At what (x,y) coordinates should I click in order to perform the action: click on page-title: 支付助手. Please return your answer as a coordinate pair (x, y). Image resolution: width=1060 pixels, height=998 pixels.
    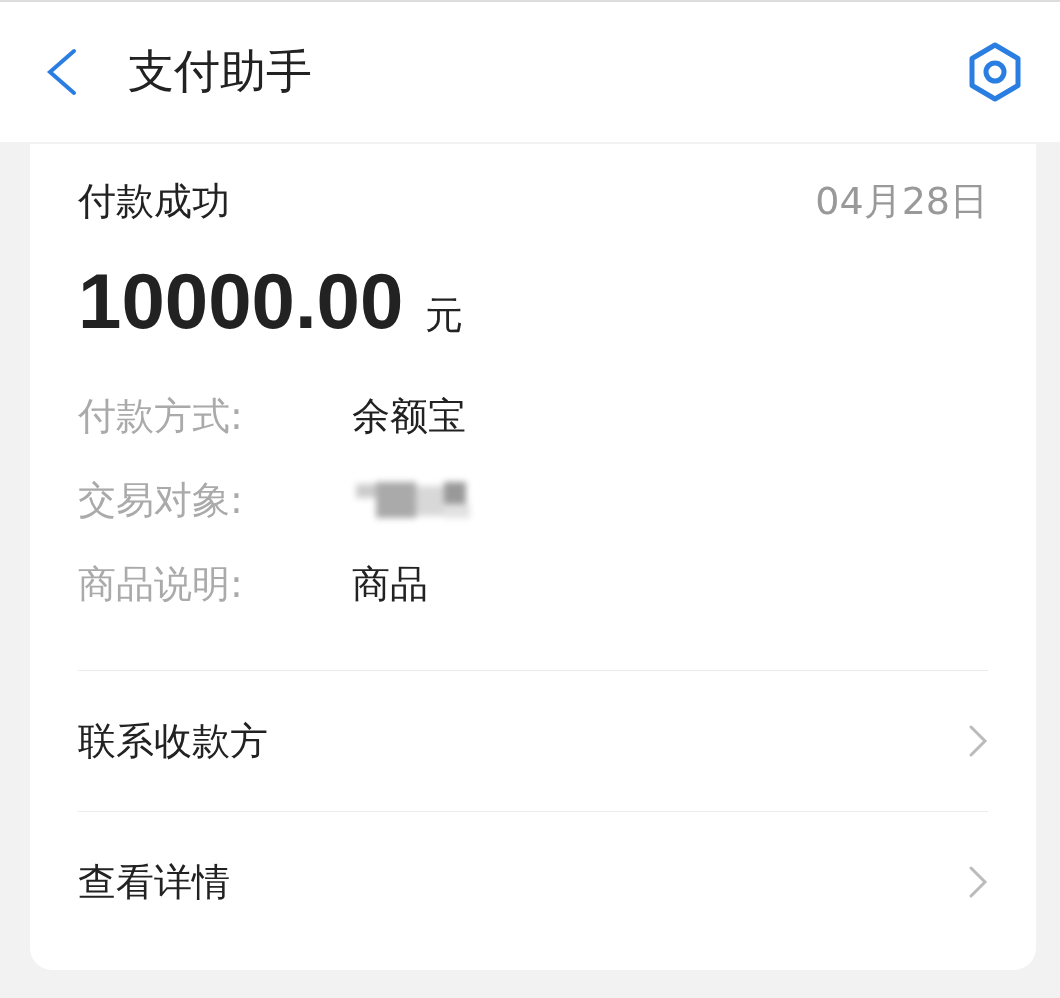
    Looking at the image, I should click on (220, 71).